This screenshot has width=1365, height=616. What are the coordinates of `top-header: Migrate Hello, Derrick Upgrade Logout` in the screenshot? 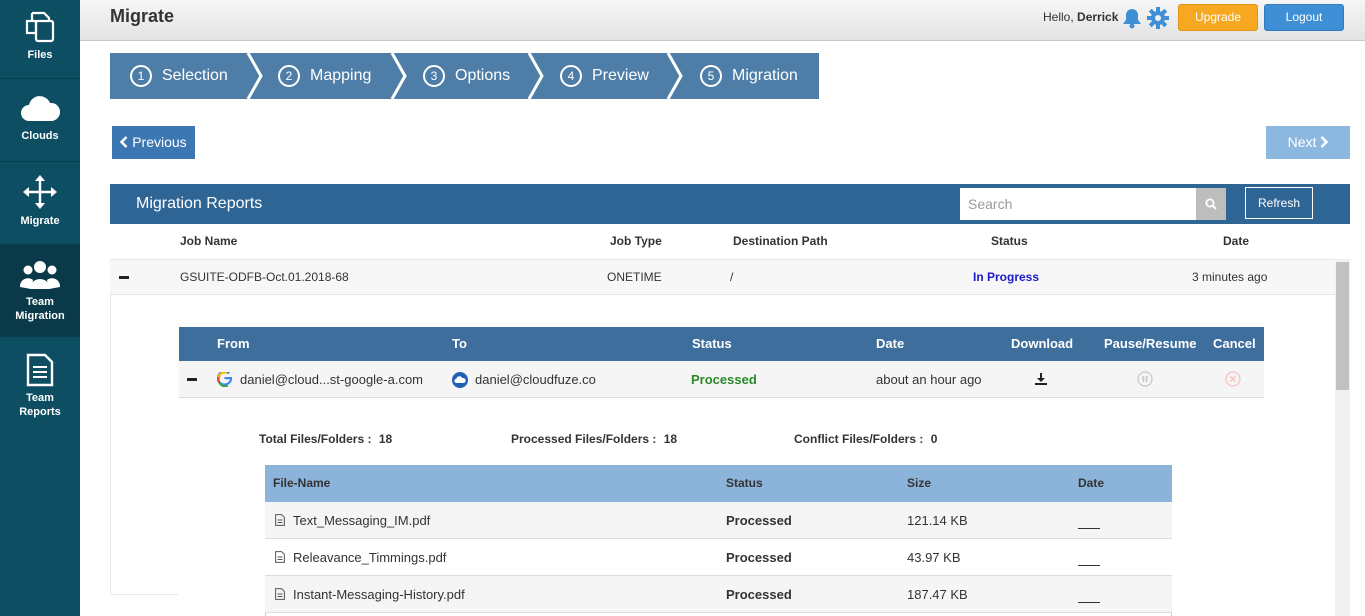 It's located at (722, 20).